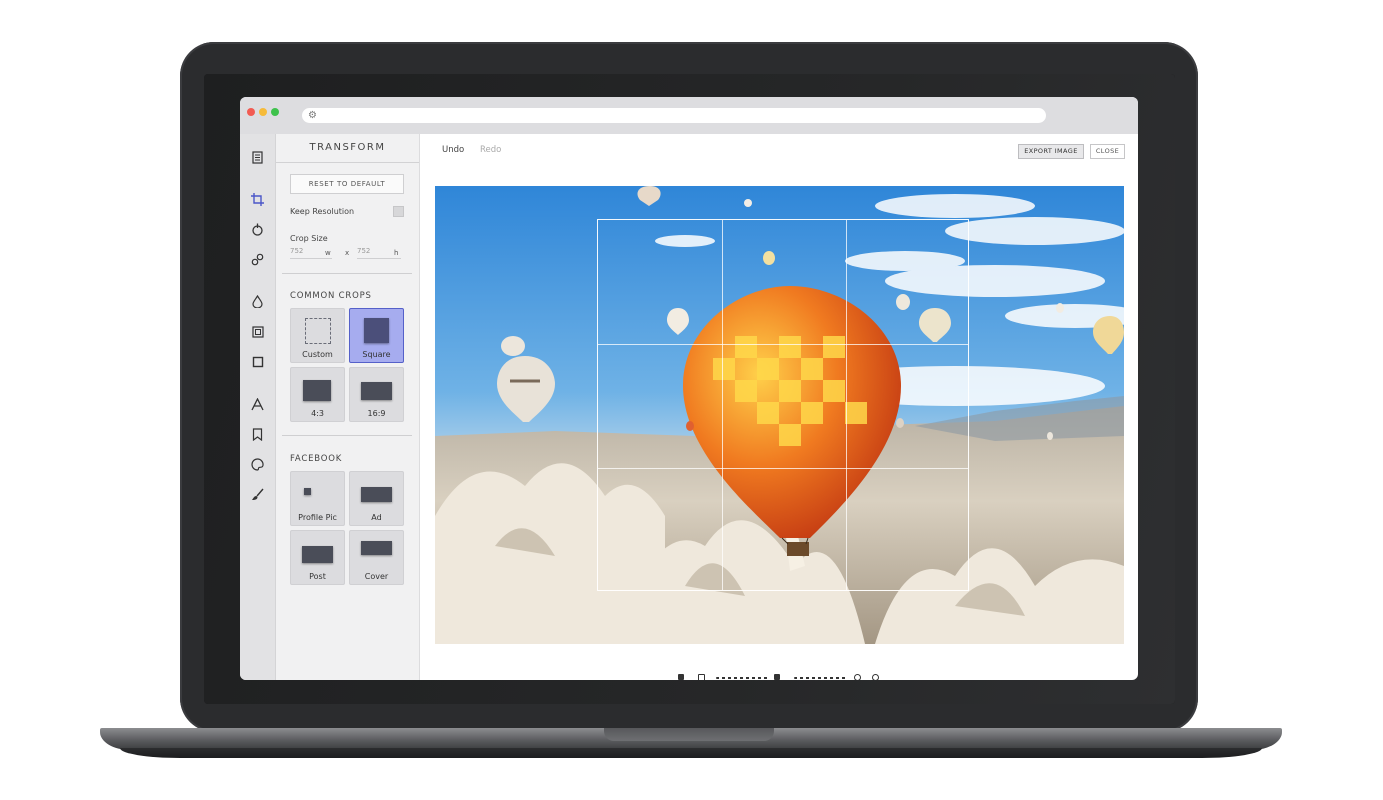  What do you see at coordinates (317, 576) in the screenshot?
I see `facebook-preset-label: Post` at bounding box center [317, 576].